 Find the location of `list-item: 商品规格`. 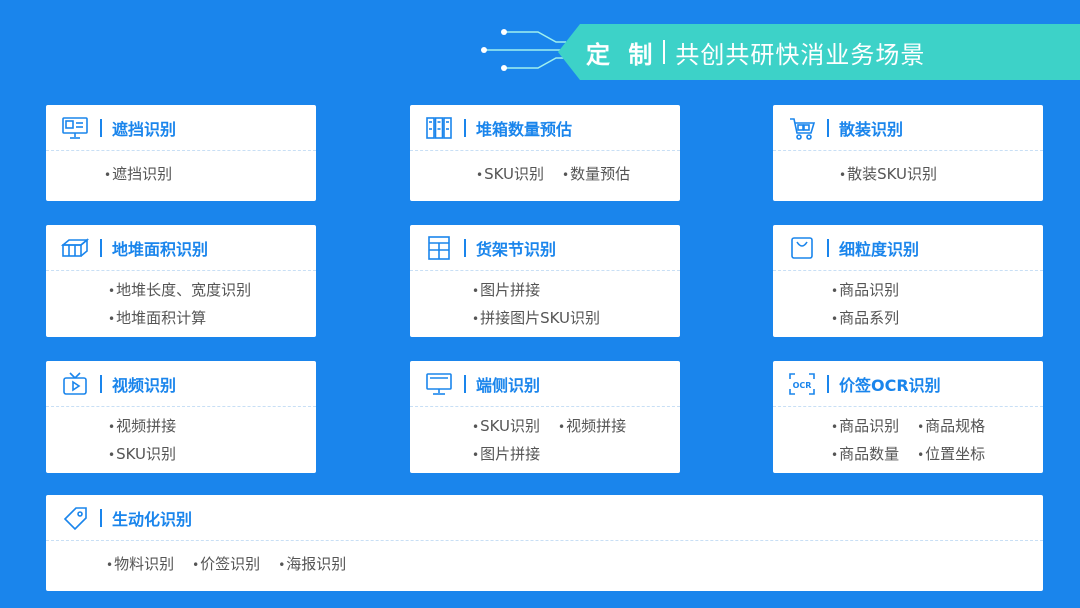

list-item: 商品规格 is located at coordinates (951, 425).